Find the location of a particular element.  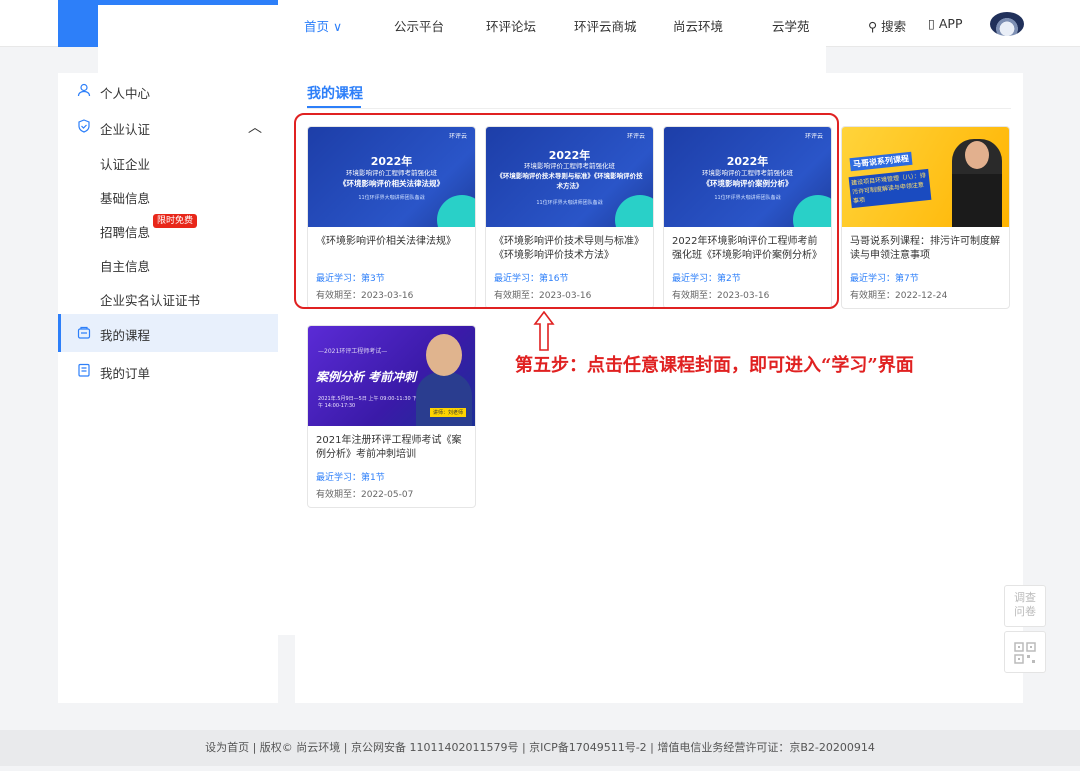

shield-icon is located at coordinates (84, 126).